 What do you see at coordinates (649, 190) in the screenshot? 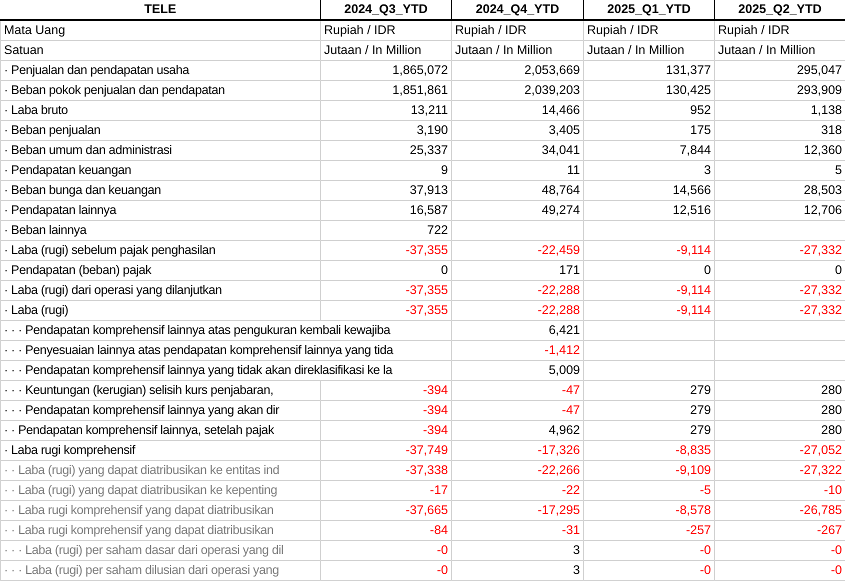
I see `table-cell: 14,566` at bounding box center [649, 190].